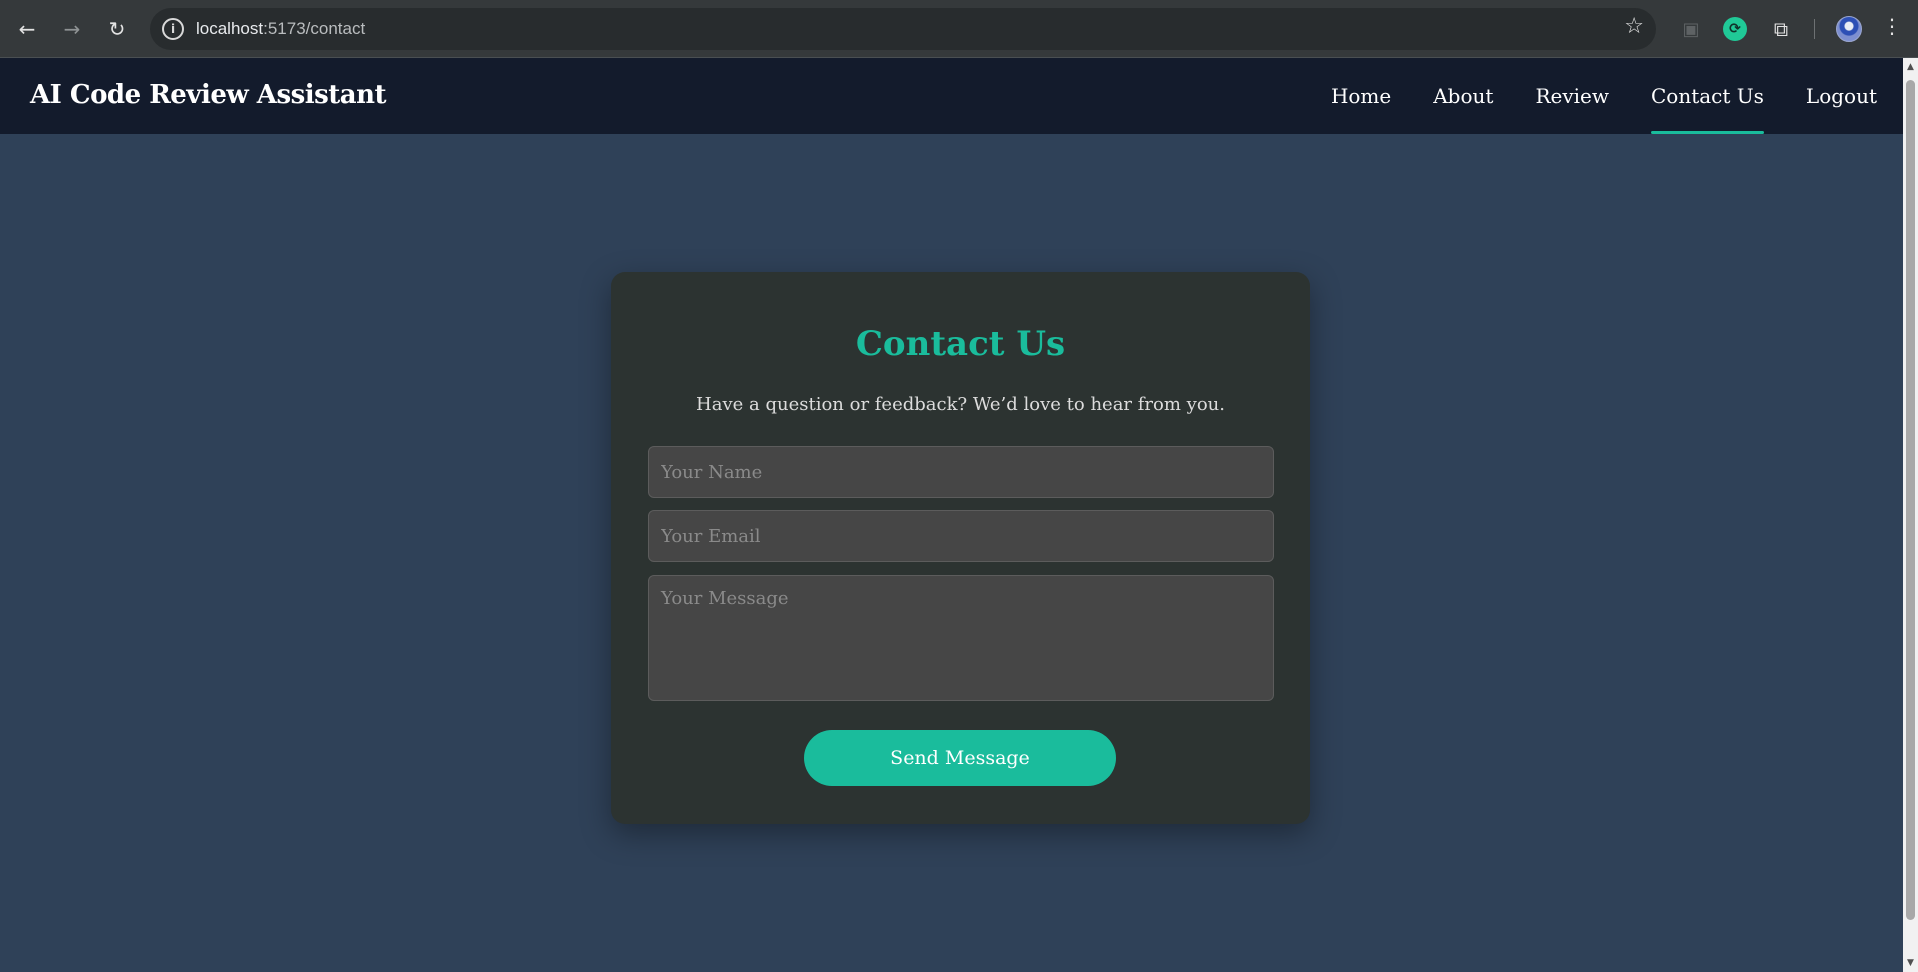  I want to click on forward-arrow-icon: →, so click(72, 29).